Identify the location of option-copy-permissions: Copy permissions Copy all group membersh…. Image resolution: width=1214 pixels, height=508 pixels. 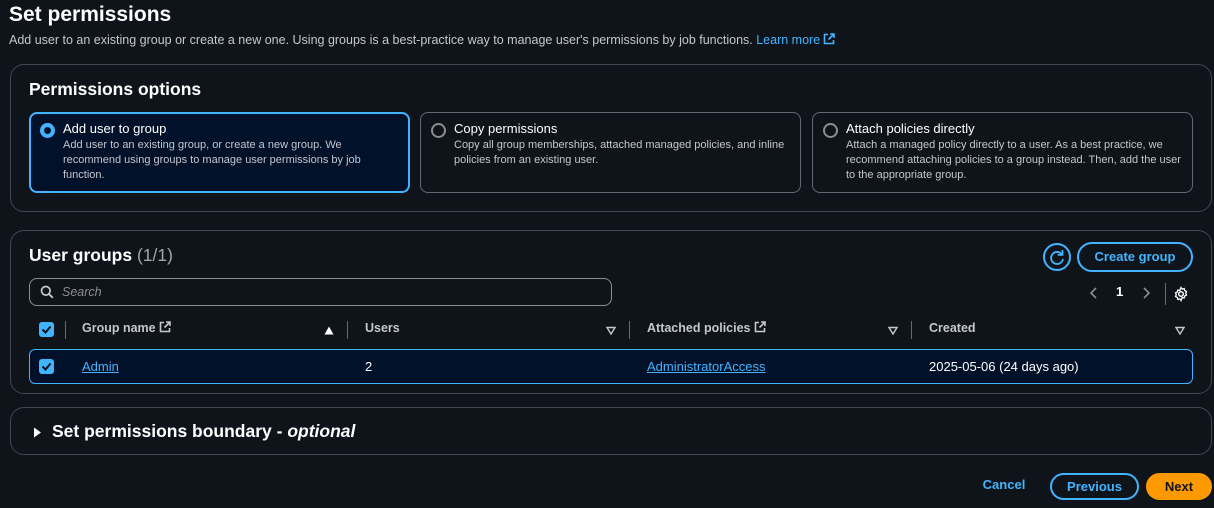
(610, 152).